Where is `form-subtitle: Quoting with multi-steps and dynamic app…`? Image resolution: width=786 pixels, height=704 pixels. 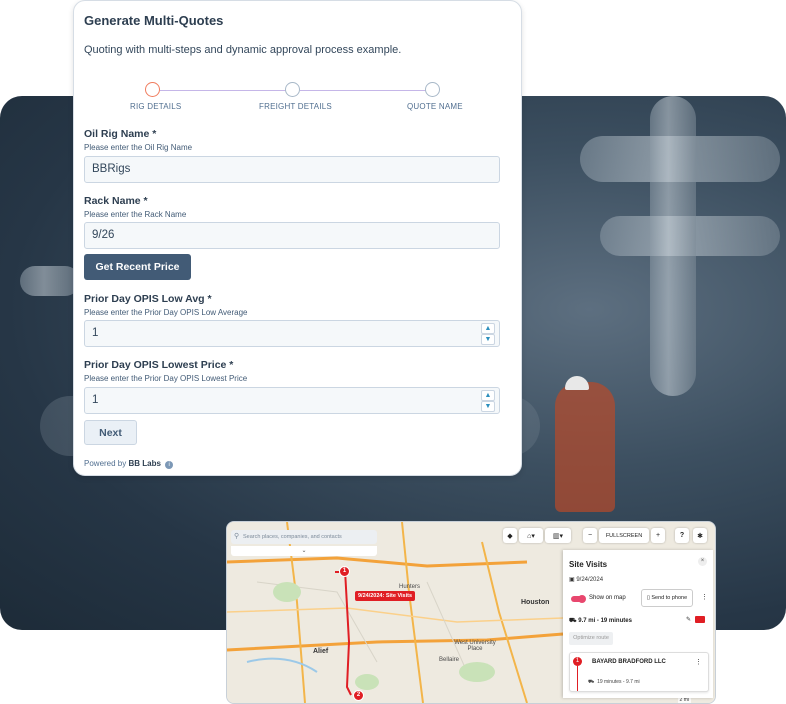 form-subtitle: Quoting with multi-steps and dynamic app… is located at coordinates (243, 50).